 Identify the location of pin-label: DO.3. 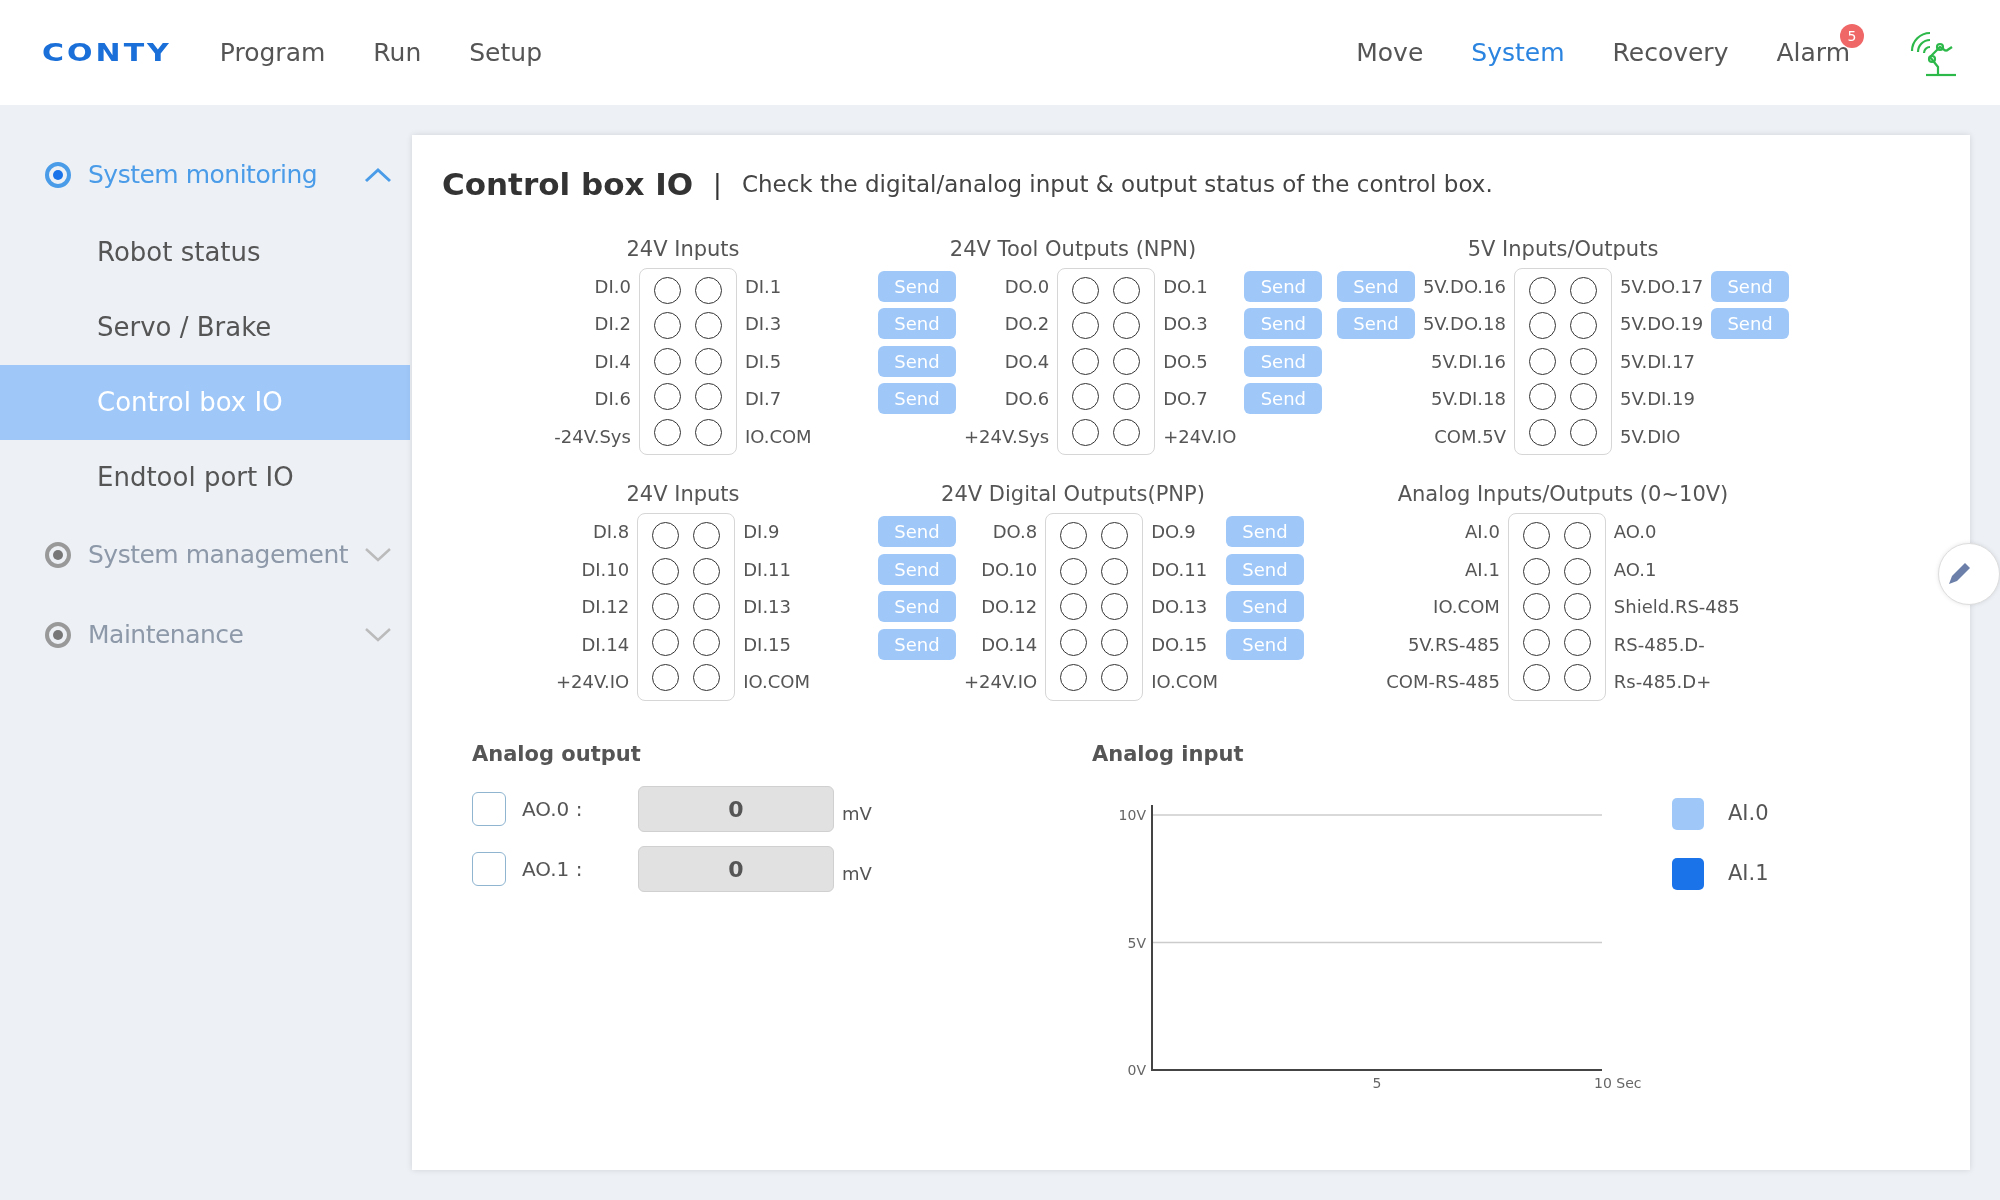
(1185, 324).